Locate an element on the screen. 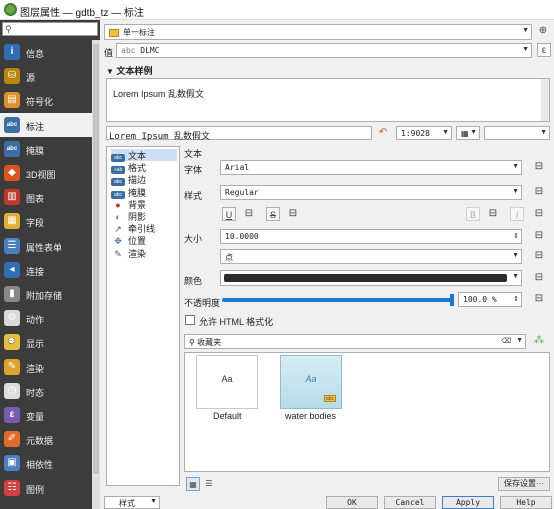  sidebar-item: ✐ 元数据 is located at coordinates (46, 439).